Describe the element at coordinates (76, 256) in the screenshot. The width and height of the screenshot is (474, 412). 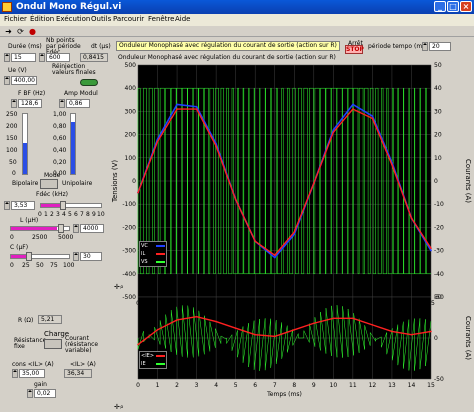
I see `c-increment` at that location.